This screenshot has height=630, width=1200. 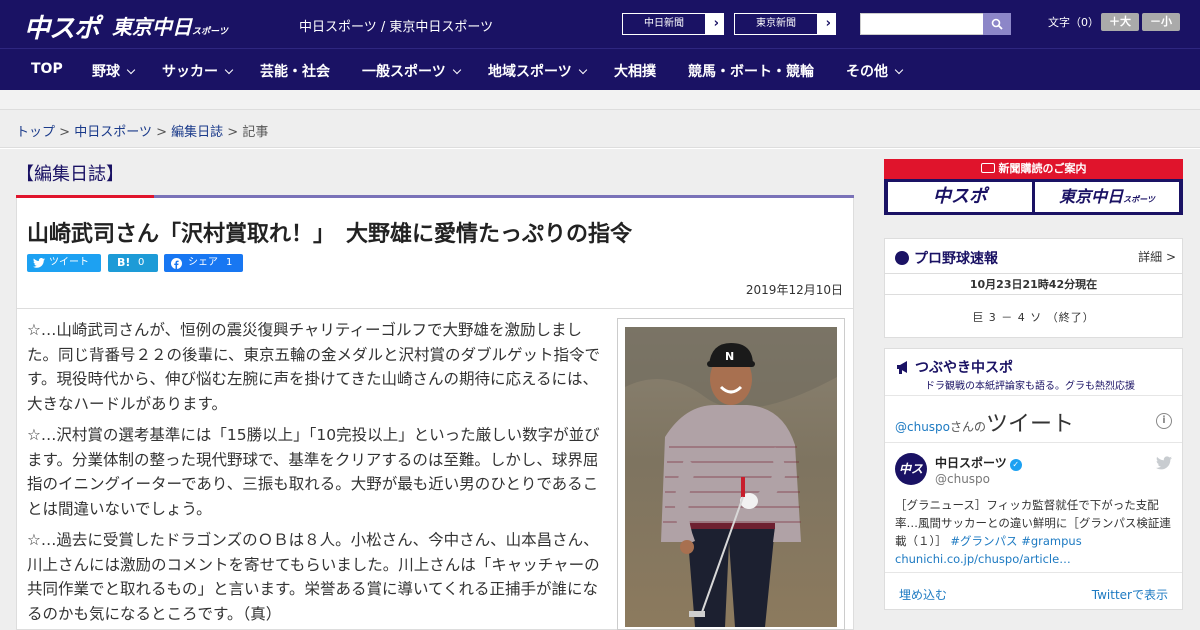 What do you see at coordinates (911, 480) in the screenshot?
I see `avatar: 中スポ` at bounding box center [911, 480].